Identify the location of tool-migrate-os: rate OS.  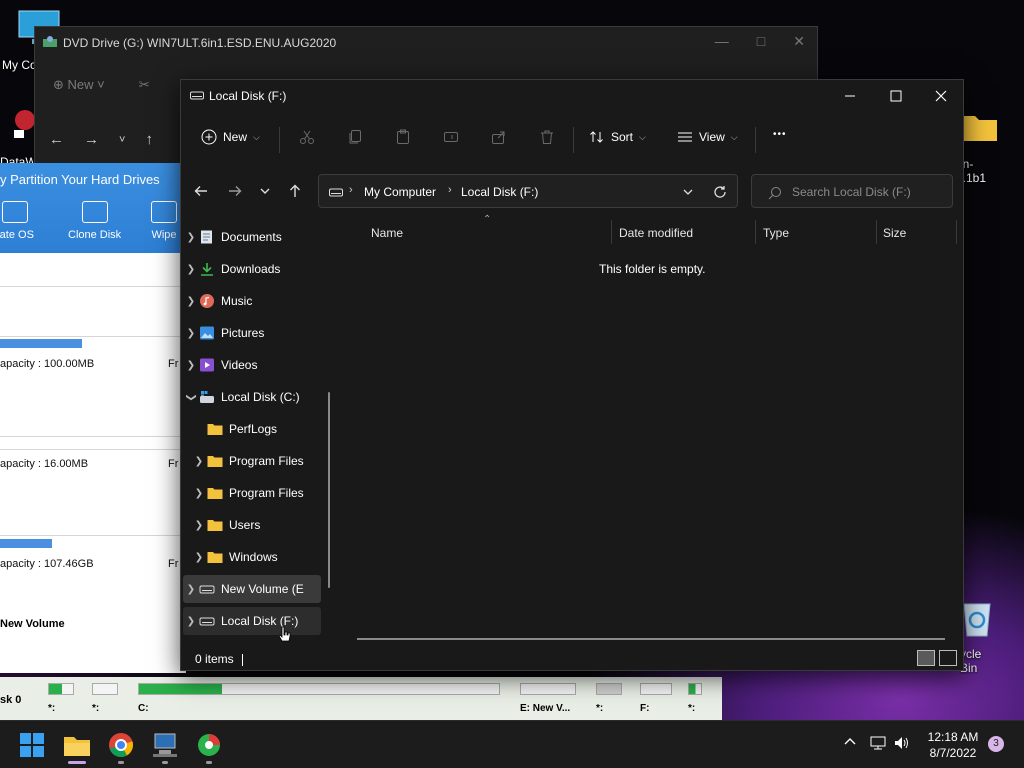
(17, 221).